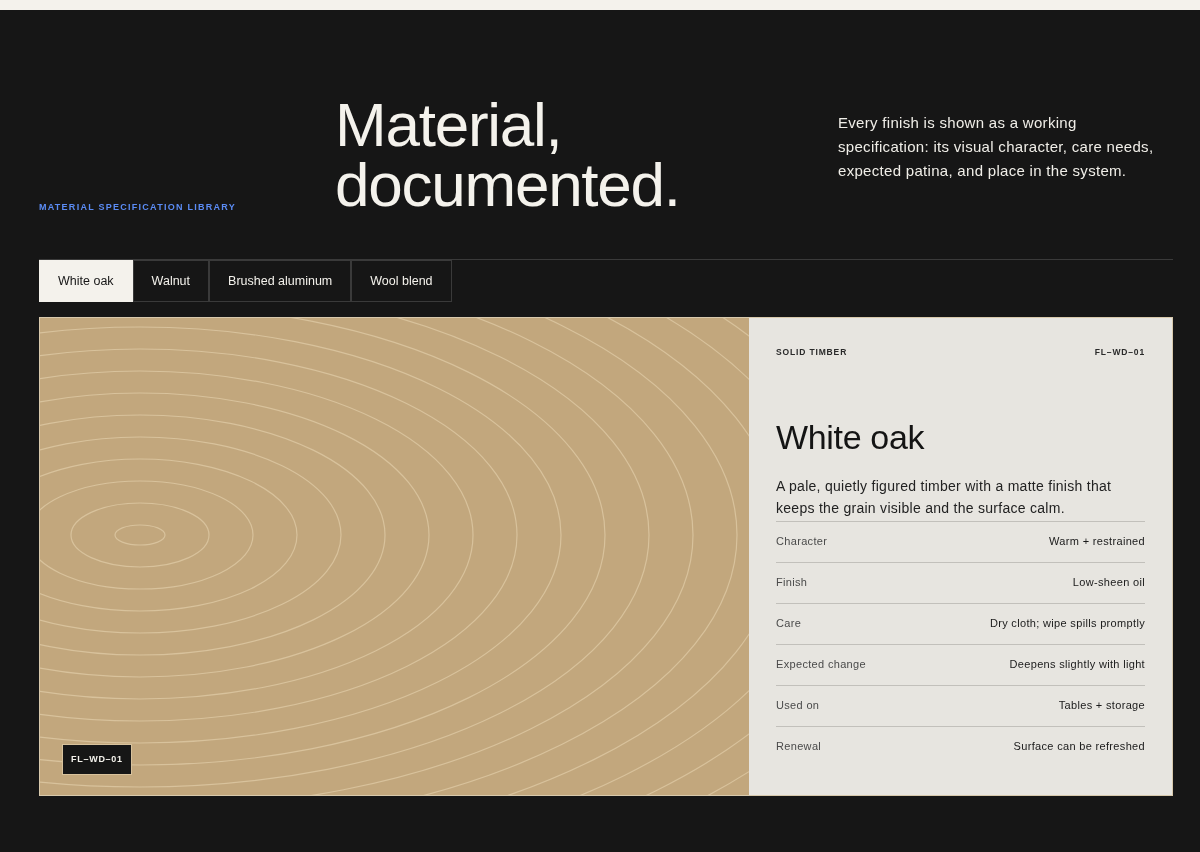  I want to click on spec-label: Renewal, so click(799, 746).